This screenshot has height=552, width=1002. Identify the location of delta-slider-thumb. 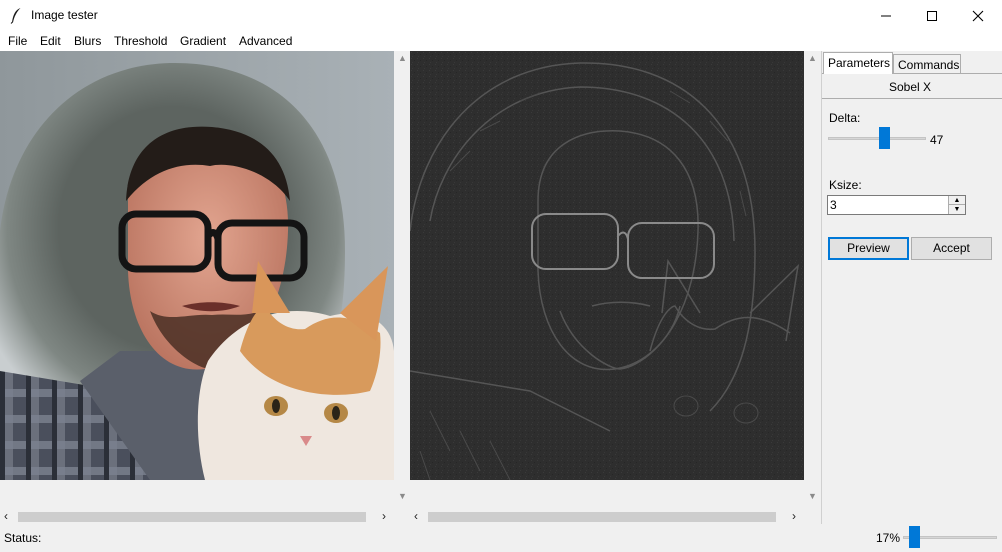
(884, 138).